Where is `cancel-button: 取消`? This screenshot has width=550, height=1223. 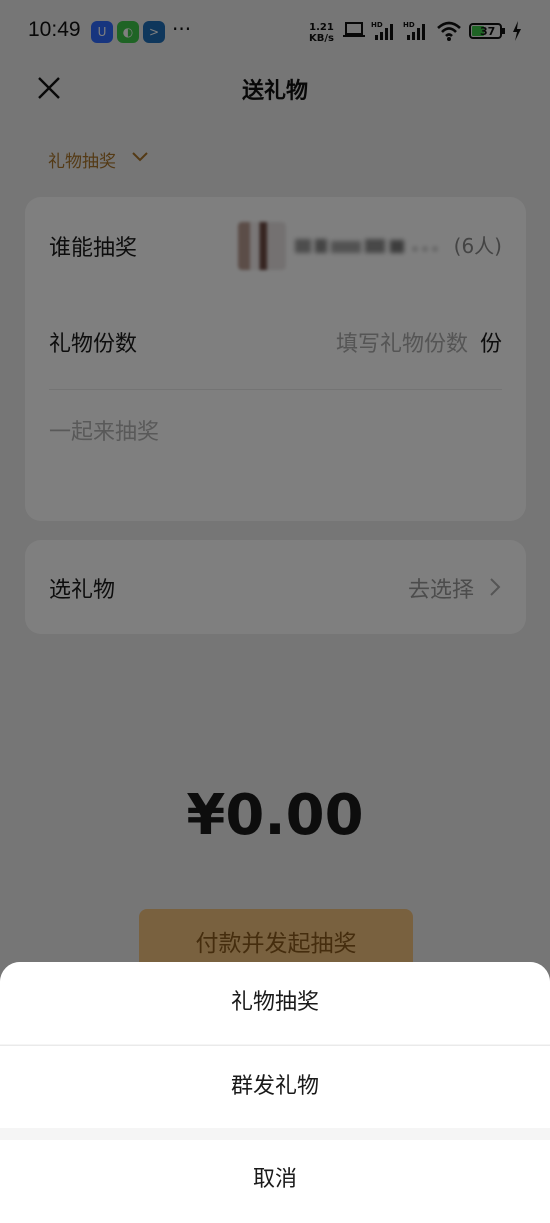 cancel-button: 取消 is located at coordinates (275, 1181).